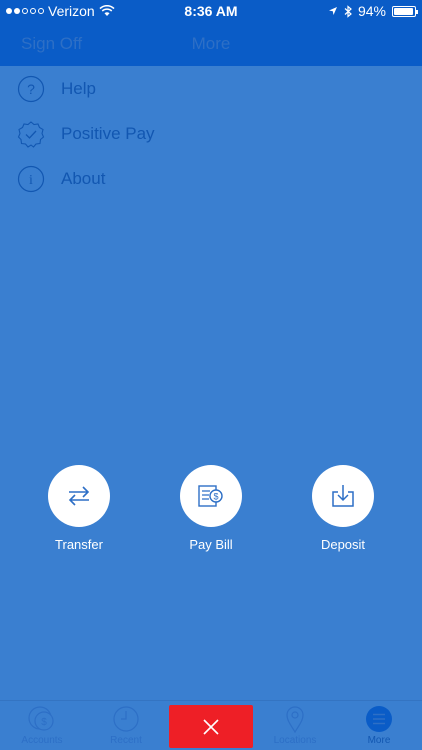  What do you see at coordinates (42, 740) in the screenshot?
I see `tab-label: Accounts` at bounding box center [42, 740].